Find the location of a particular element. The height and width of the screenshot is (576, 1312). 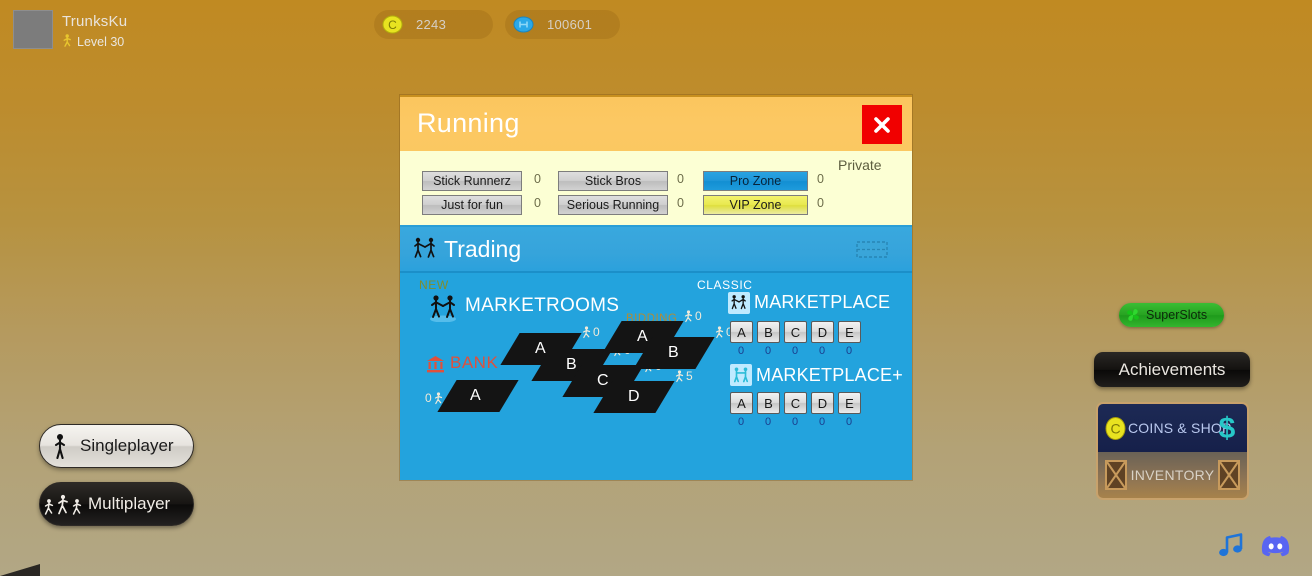

marketplace-plus-icon is located at coordinates (741, 375).